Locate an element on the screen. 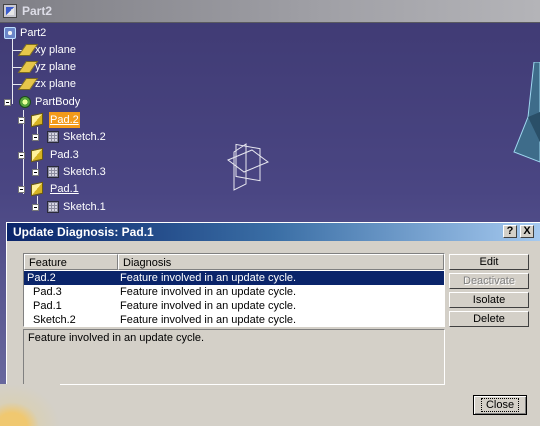 This screenshot has width=540, height=426. isolate-button: Isolate is located at coordinates (489, 300).